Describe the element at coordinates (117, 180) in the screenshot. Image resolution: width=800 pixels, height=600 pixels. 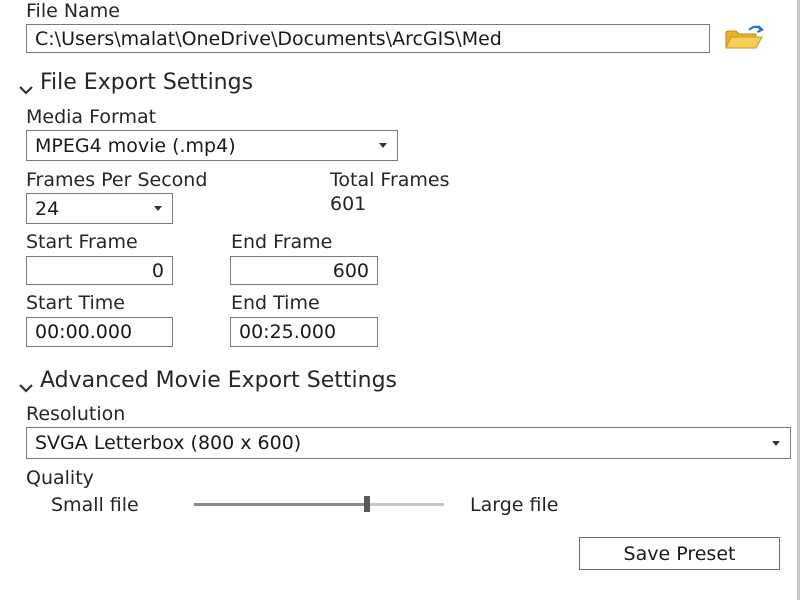
I see `fps-label: Frames Per Second` at that location.